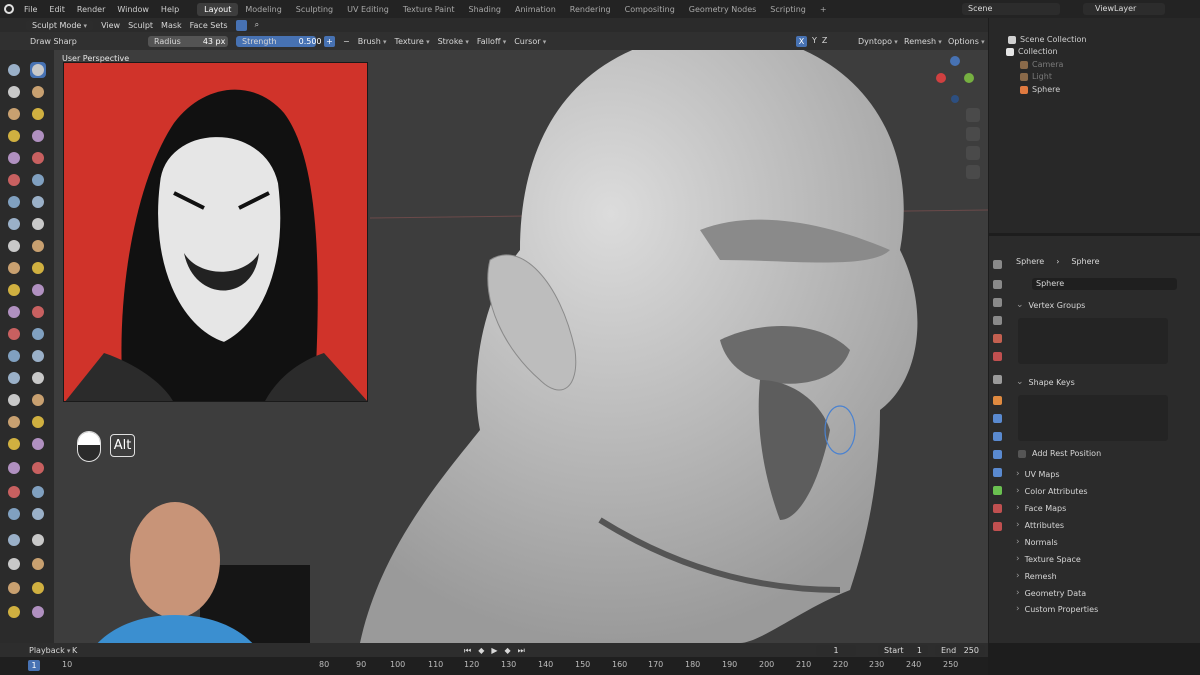  Describe the element at coordinates (263, 9) in the screenshot. I see `tab-modeling: Modeling` at that location.